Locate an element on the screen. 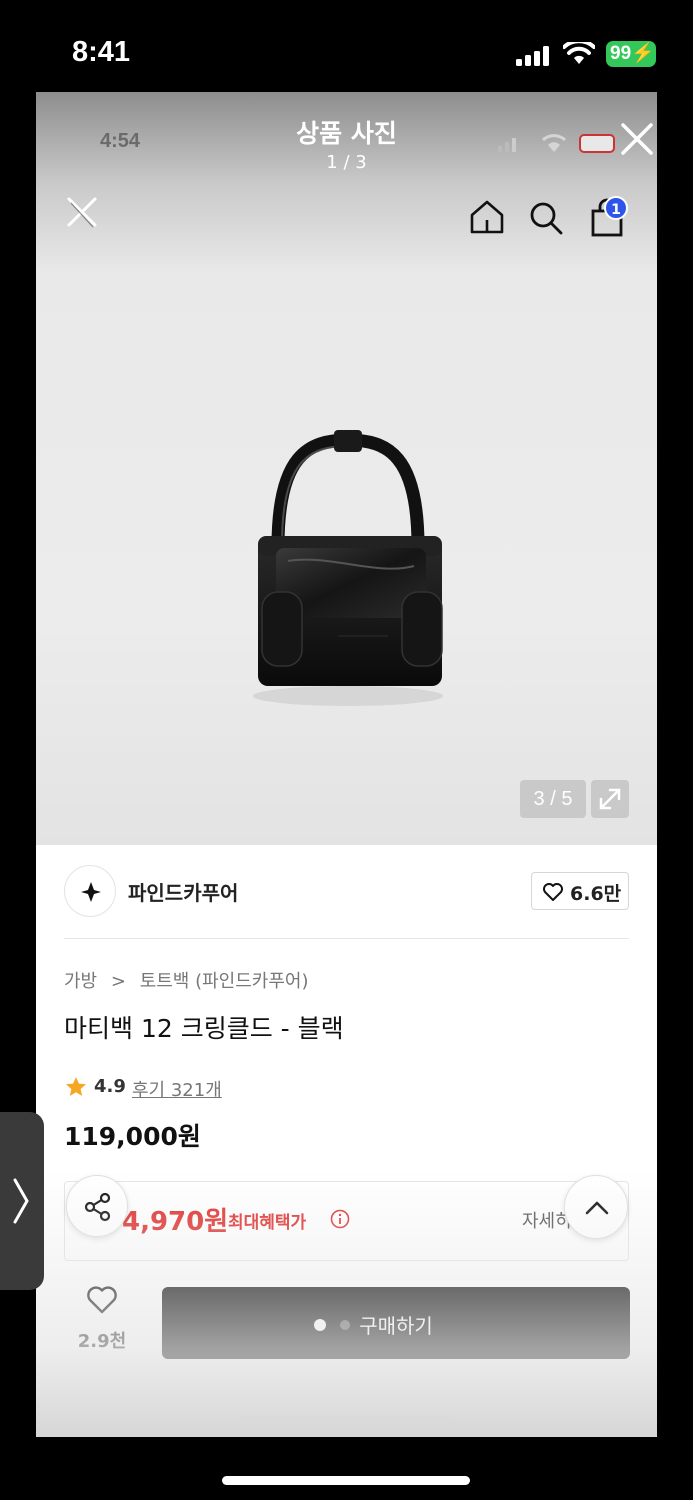 This screenshot has width=693, height=1500. buy-button: 구매하기 is located at coordinates (396, 1323).